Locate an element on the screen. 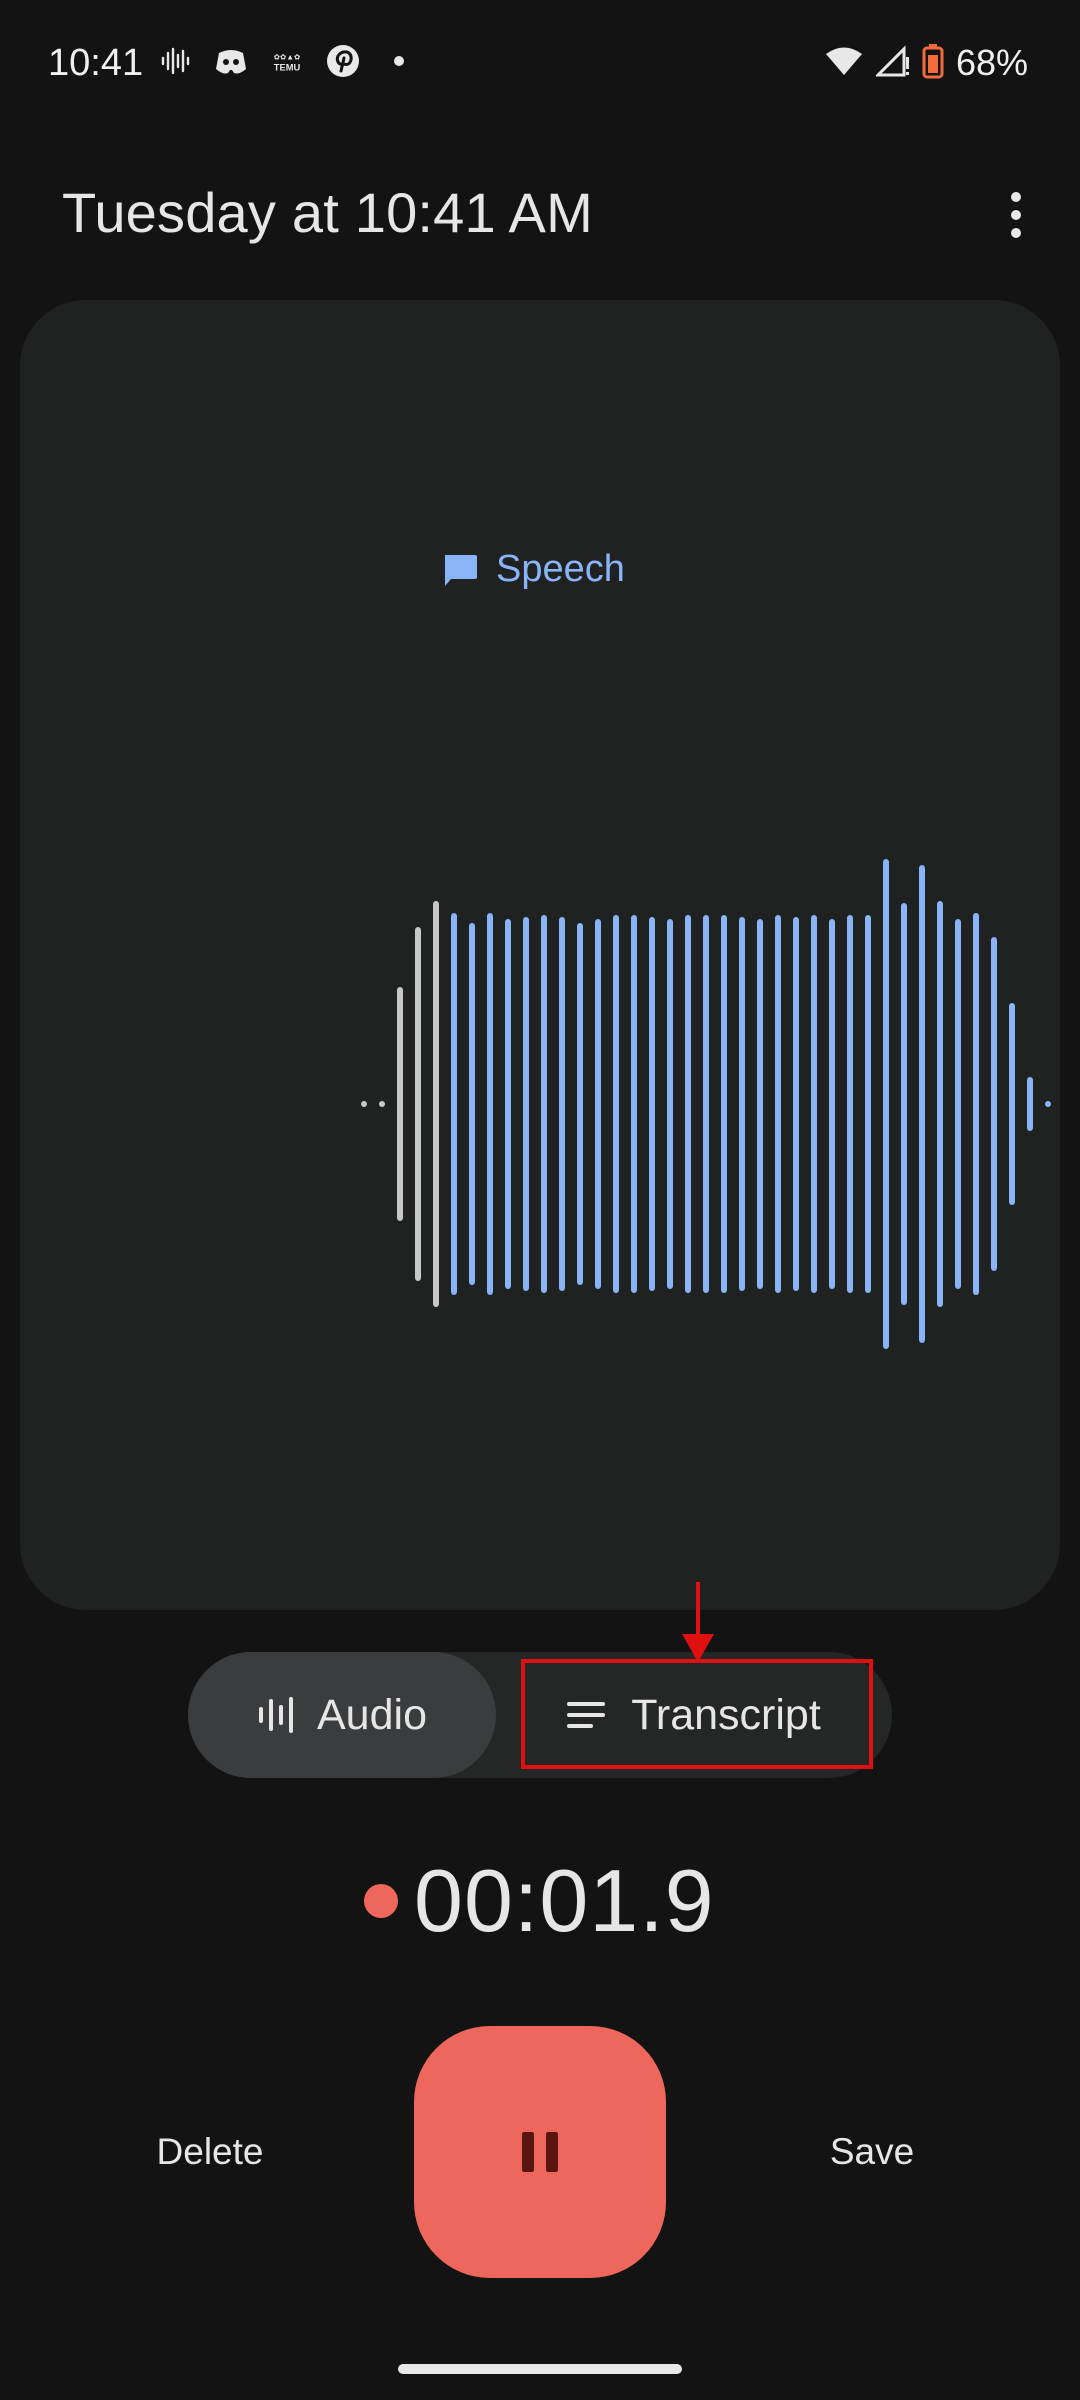 The height and width of the screenshot is (2400, 1080). save-button: Save is located at coordinates (872, 2152).